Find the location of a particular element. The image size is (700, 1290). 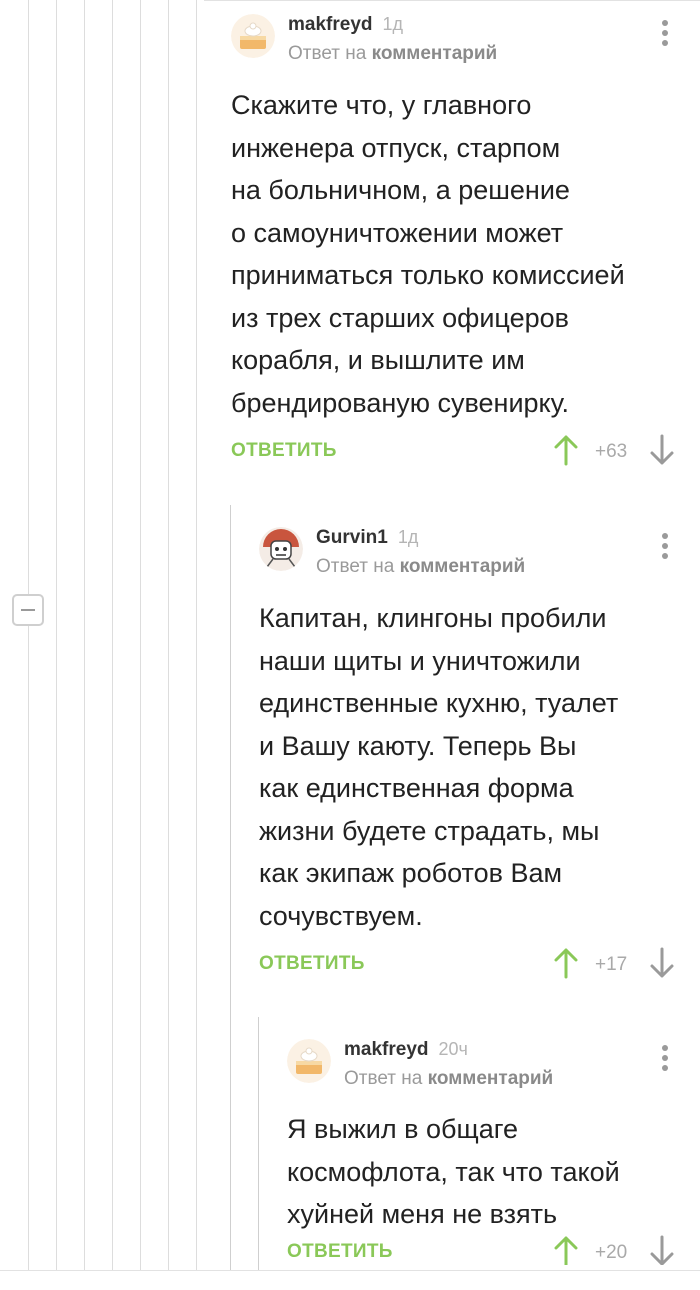

comment-header: makfreyd 1д Ответ на комментарий is located at coordinates (465, 44).